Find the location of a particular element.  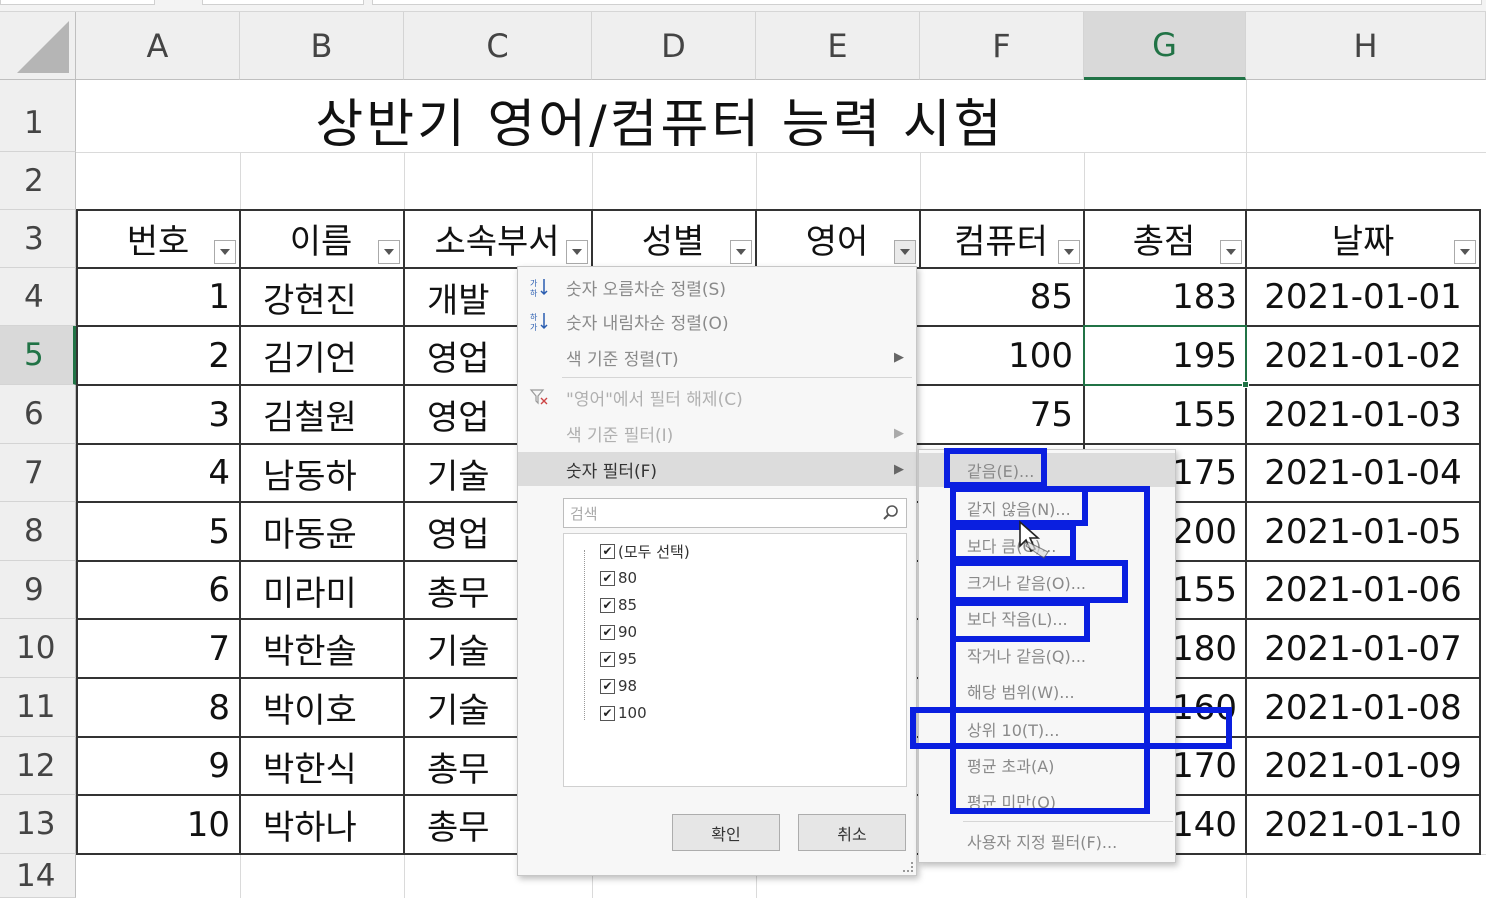

cell-number: 8 is located at coordinates (158, 707).